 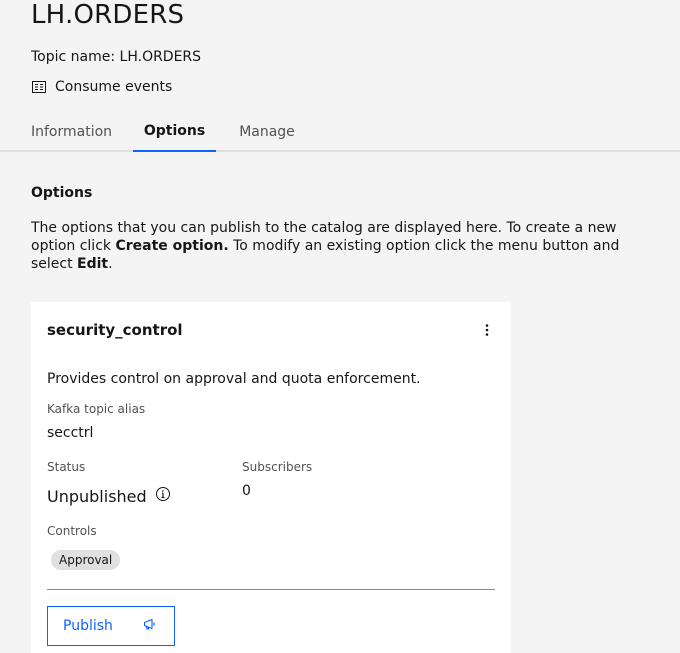 I want to click on alias-label: Kafka topic alias, so click(x=96, y=409).